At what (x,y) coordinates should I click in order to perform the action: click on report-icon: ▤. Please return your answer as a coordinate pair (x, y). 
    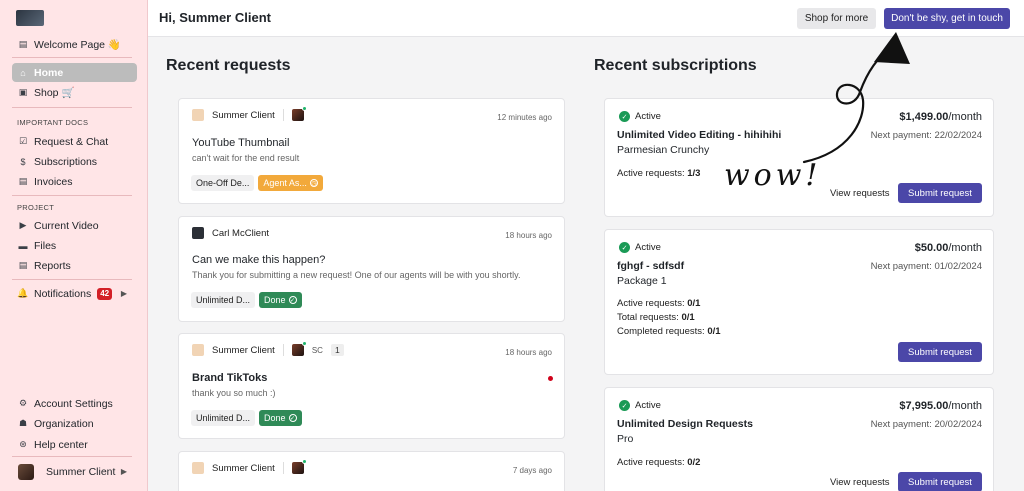
    Looking at the image, I should click on (23, 265).